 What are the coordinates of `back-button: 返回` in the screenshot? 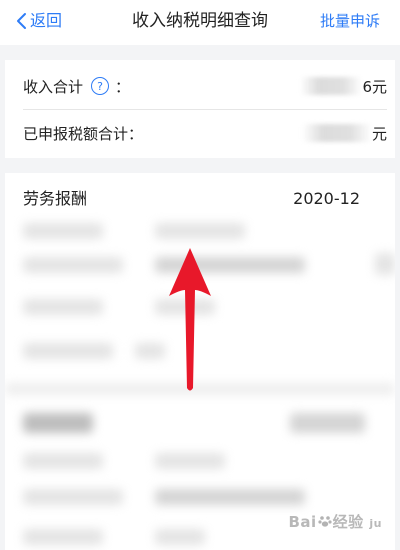 It's located at (39, 21).